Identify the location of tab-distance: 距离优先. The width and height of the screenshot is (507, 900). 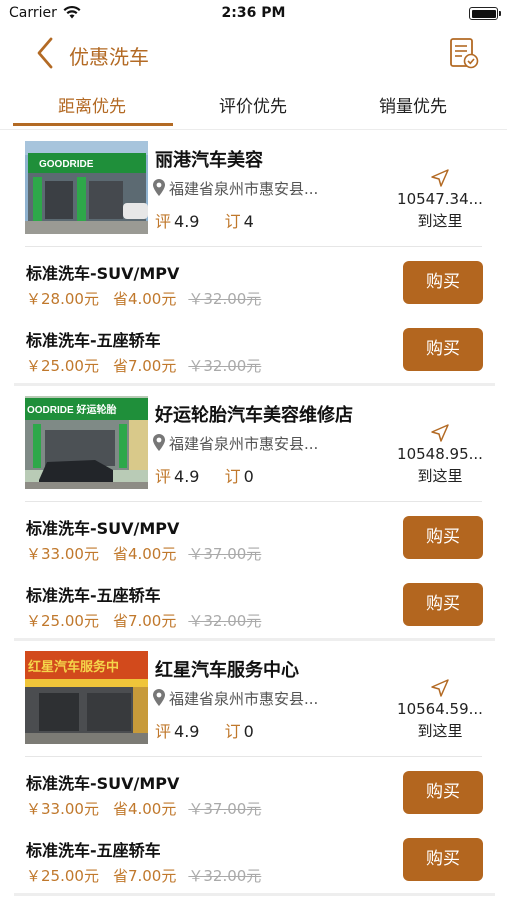
(92, 104).